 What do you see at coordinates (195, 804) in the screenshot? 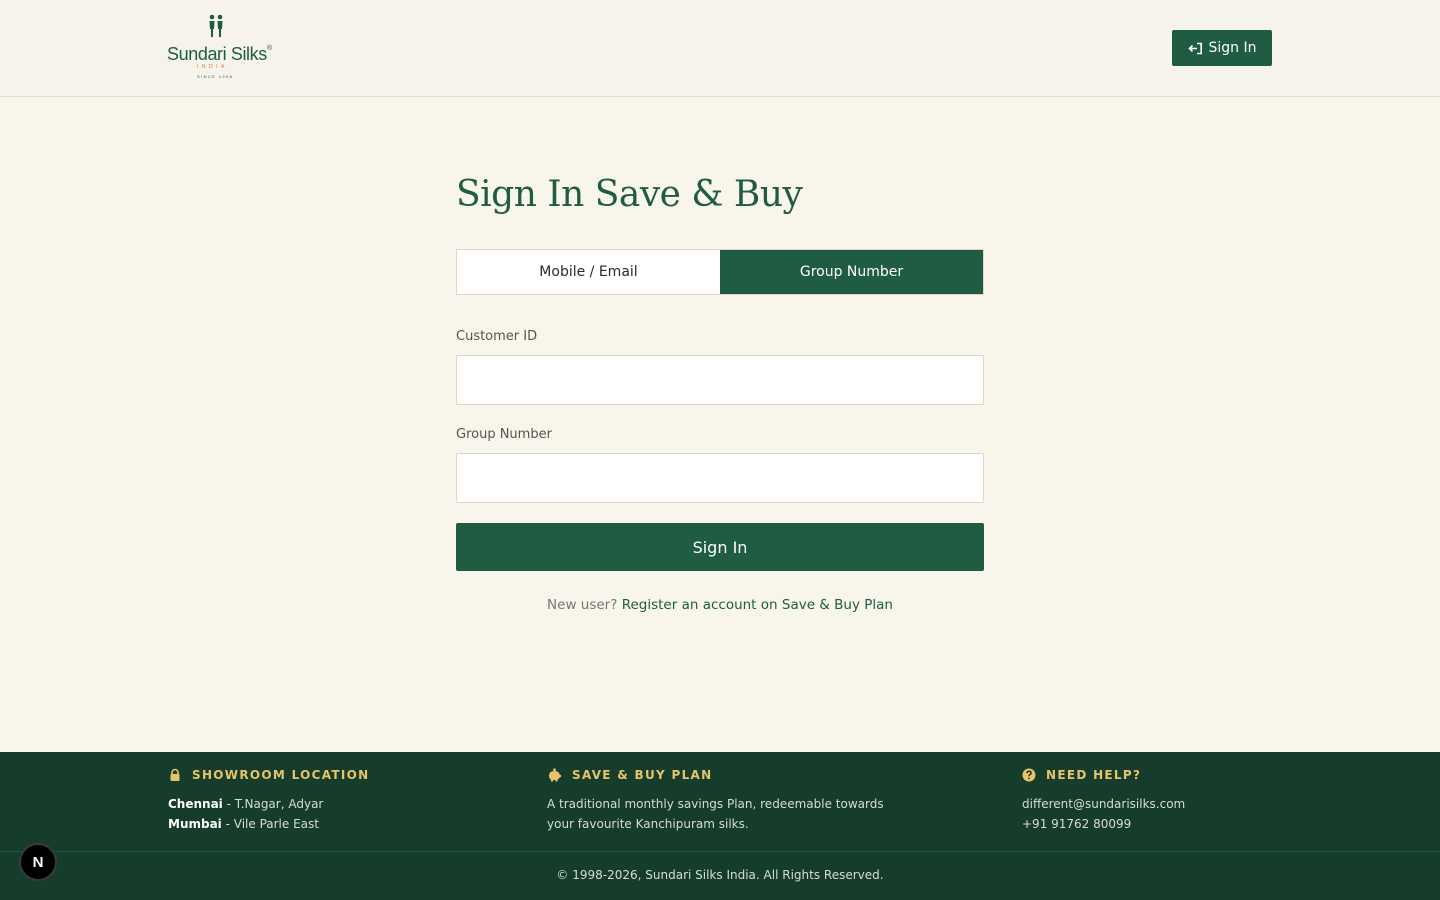
I see `showroom-city: Chennai` at bounding box center [195, 804].